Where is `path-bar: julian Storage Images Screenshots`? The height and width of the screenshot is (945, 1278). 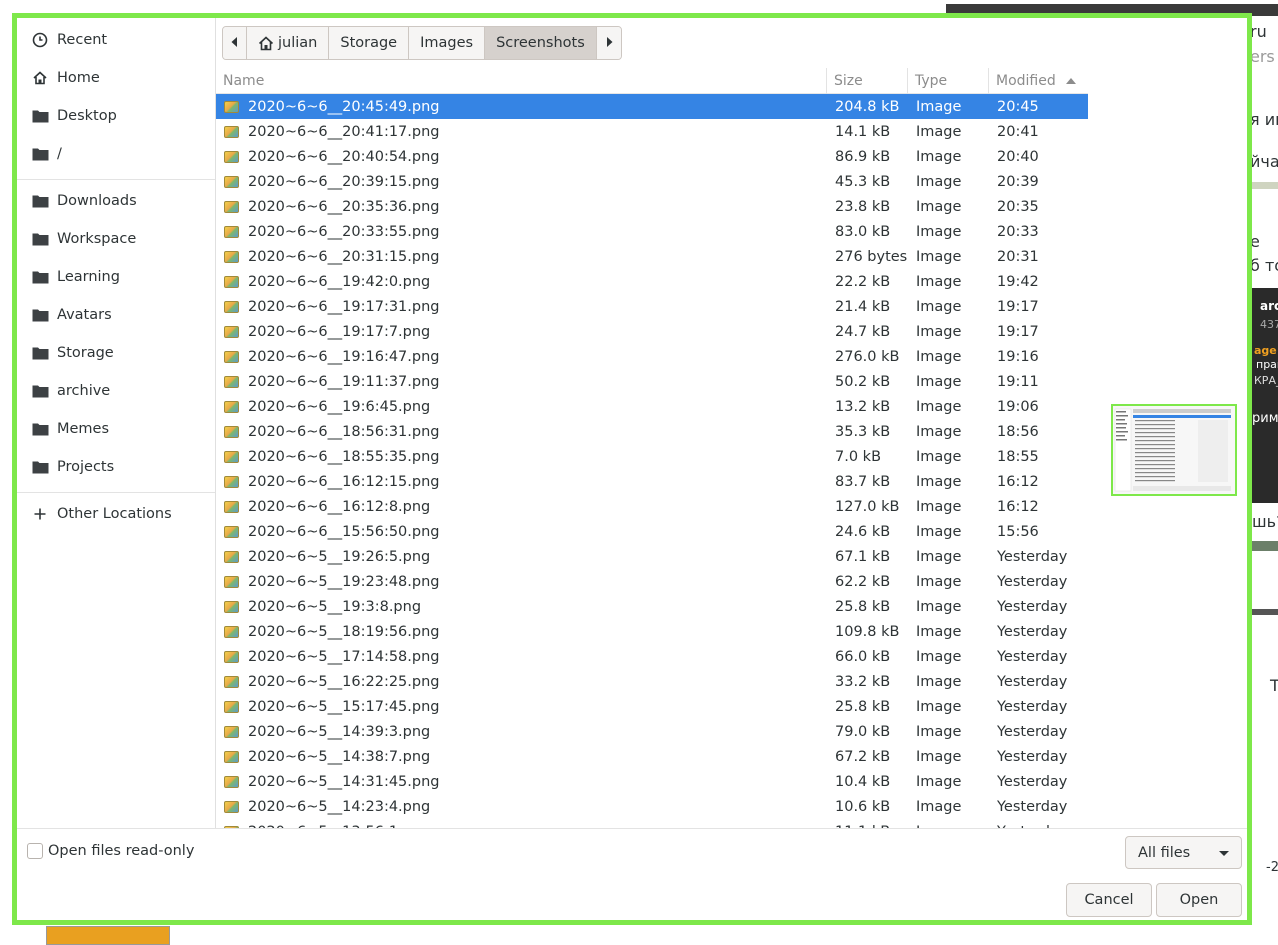 path-bar: julian Storage Images Screenshots is located at coordinates (422, 43).